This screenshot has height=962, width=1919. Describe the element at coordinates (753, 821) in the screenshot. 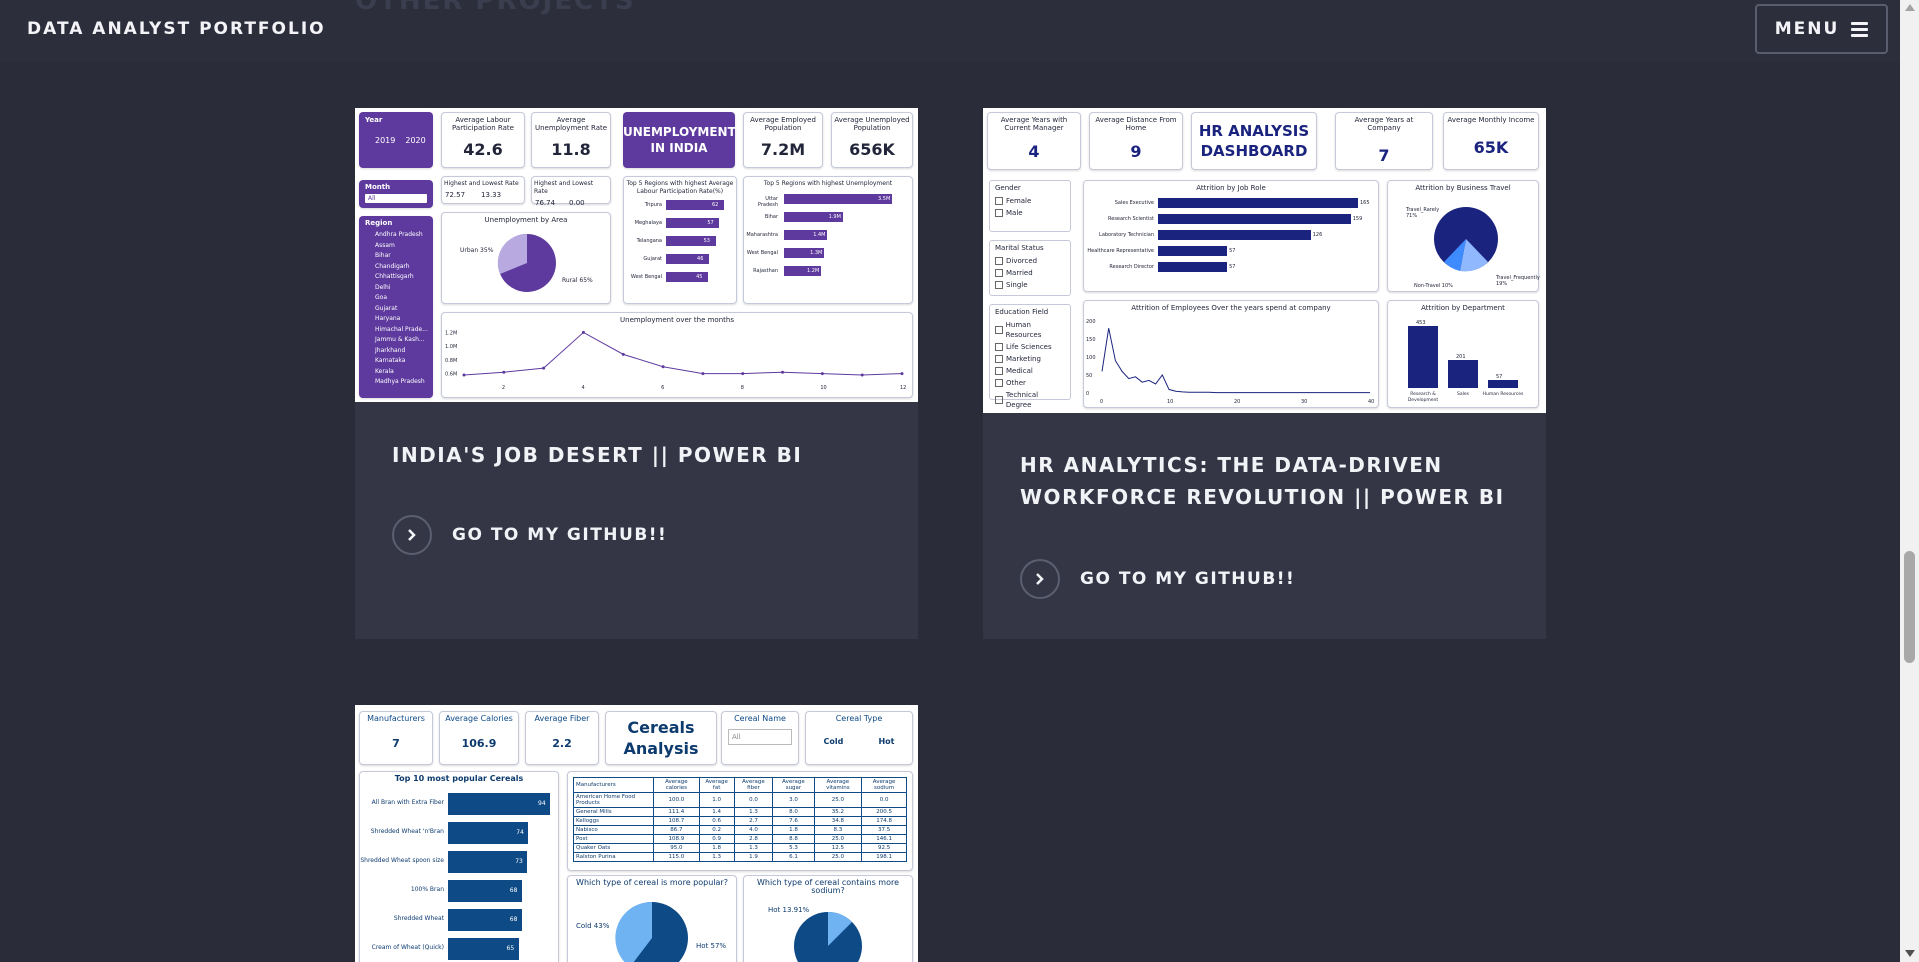

I see `table-cell: 2.7` at that location.